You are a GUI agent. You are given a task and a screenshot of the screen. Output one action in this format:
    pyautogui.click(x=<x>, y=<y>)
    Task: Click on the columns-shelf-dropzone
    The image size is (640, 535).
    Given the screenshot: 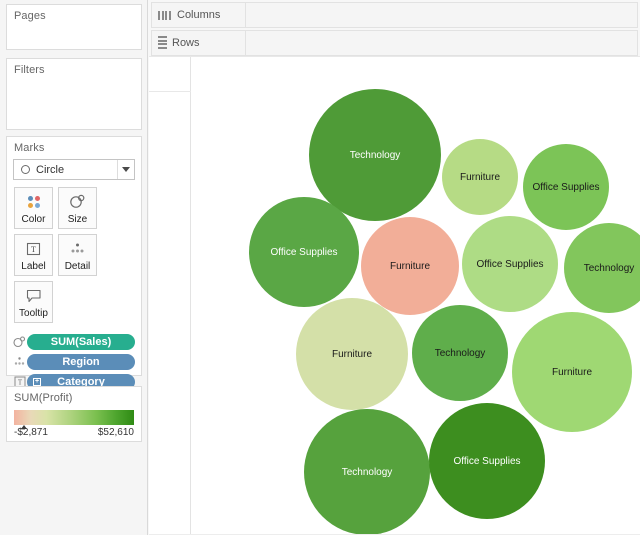 What is the action you would take?
    pyautogui.click(x=442, y=15)
    